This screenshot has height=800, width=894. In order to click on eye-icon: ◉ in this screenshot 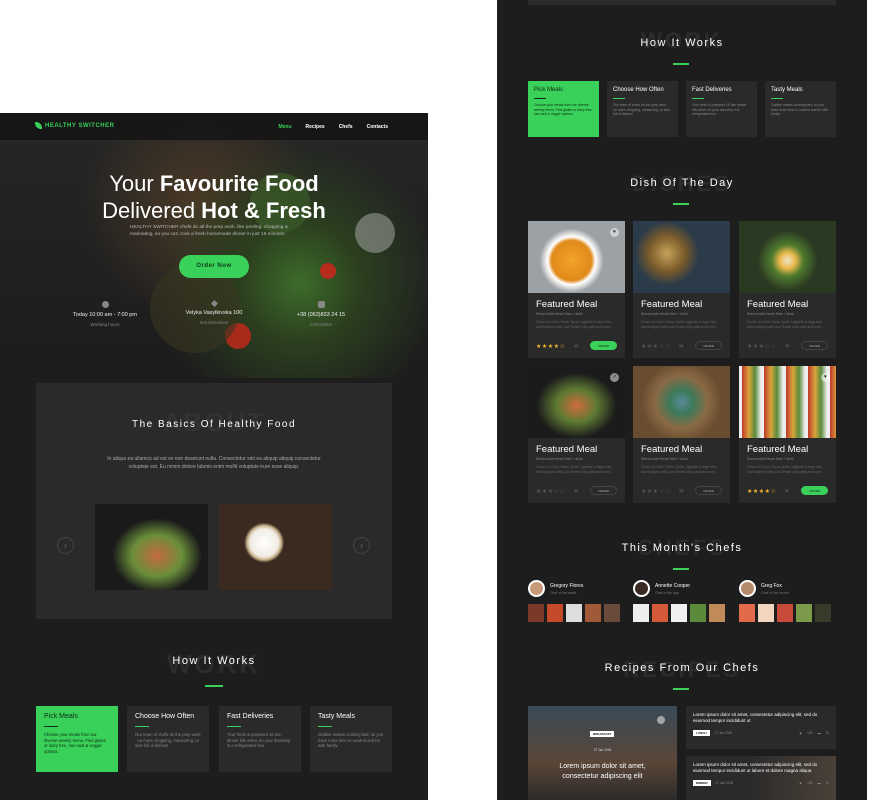, I will do `click(801, 733)`.